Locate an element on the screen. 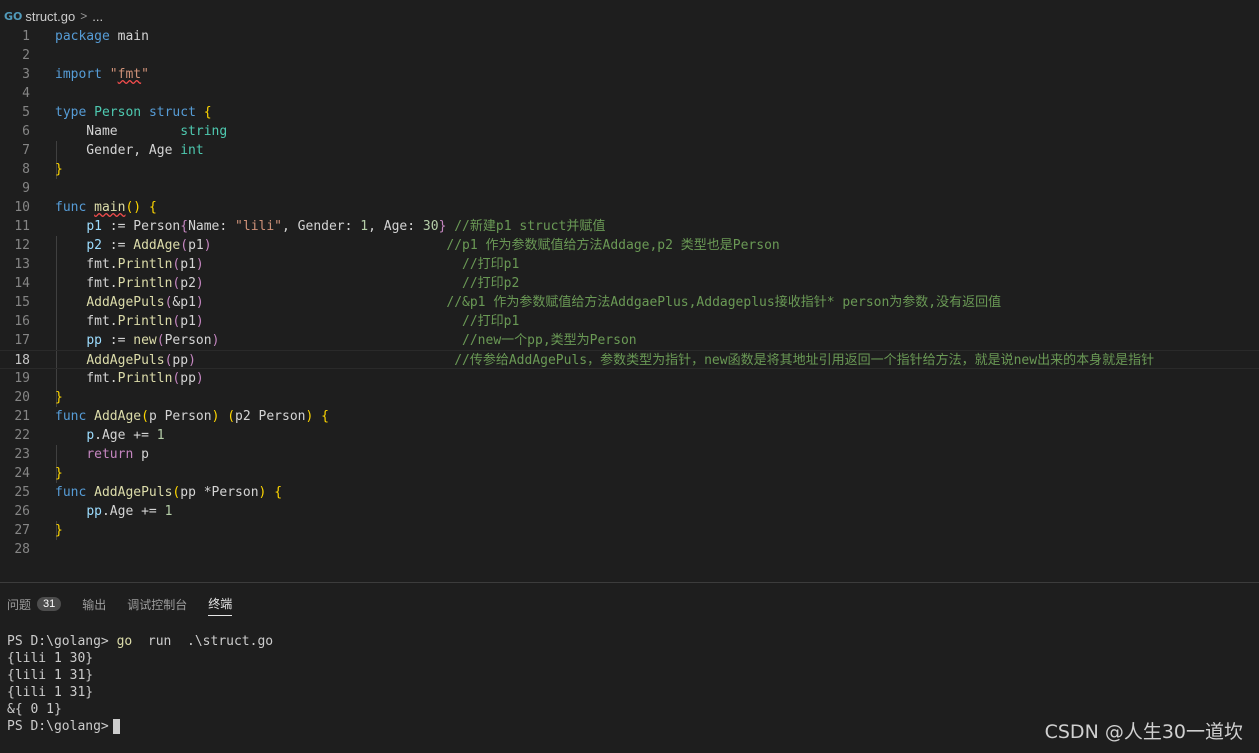 This screenshot has width=1259, height=753. line-code: Name string is located at coordinates (141, 131).